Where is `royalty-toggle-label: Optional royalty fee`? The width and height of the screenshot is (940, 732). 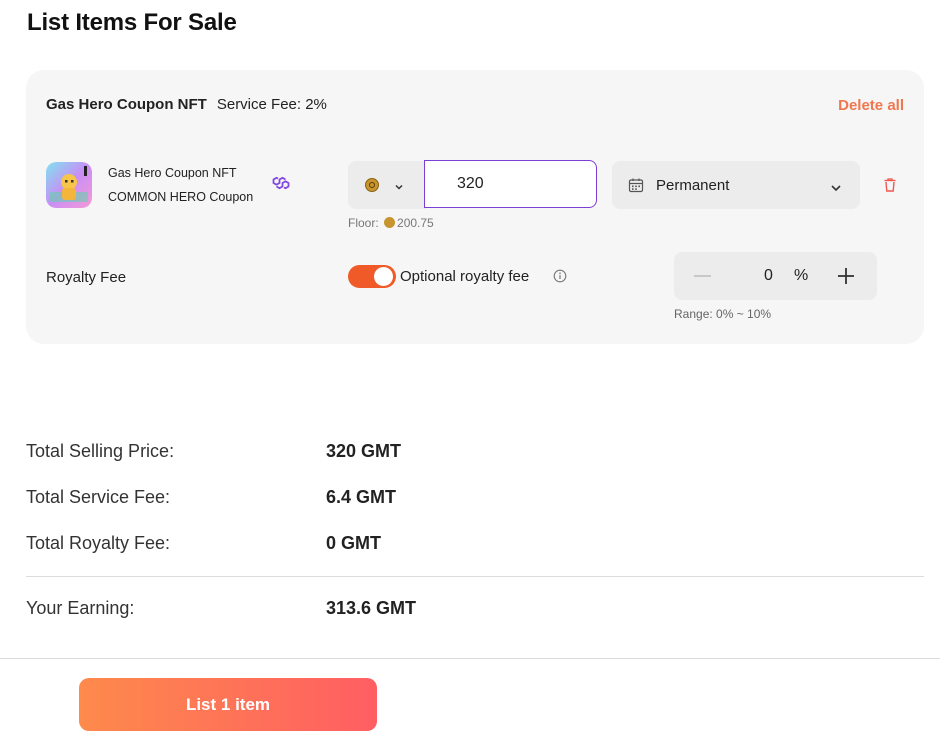
royalty-toggle-label: Optional royalty fee is located at coordinates (465, 276).